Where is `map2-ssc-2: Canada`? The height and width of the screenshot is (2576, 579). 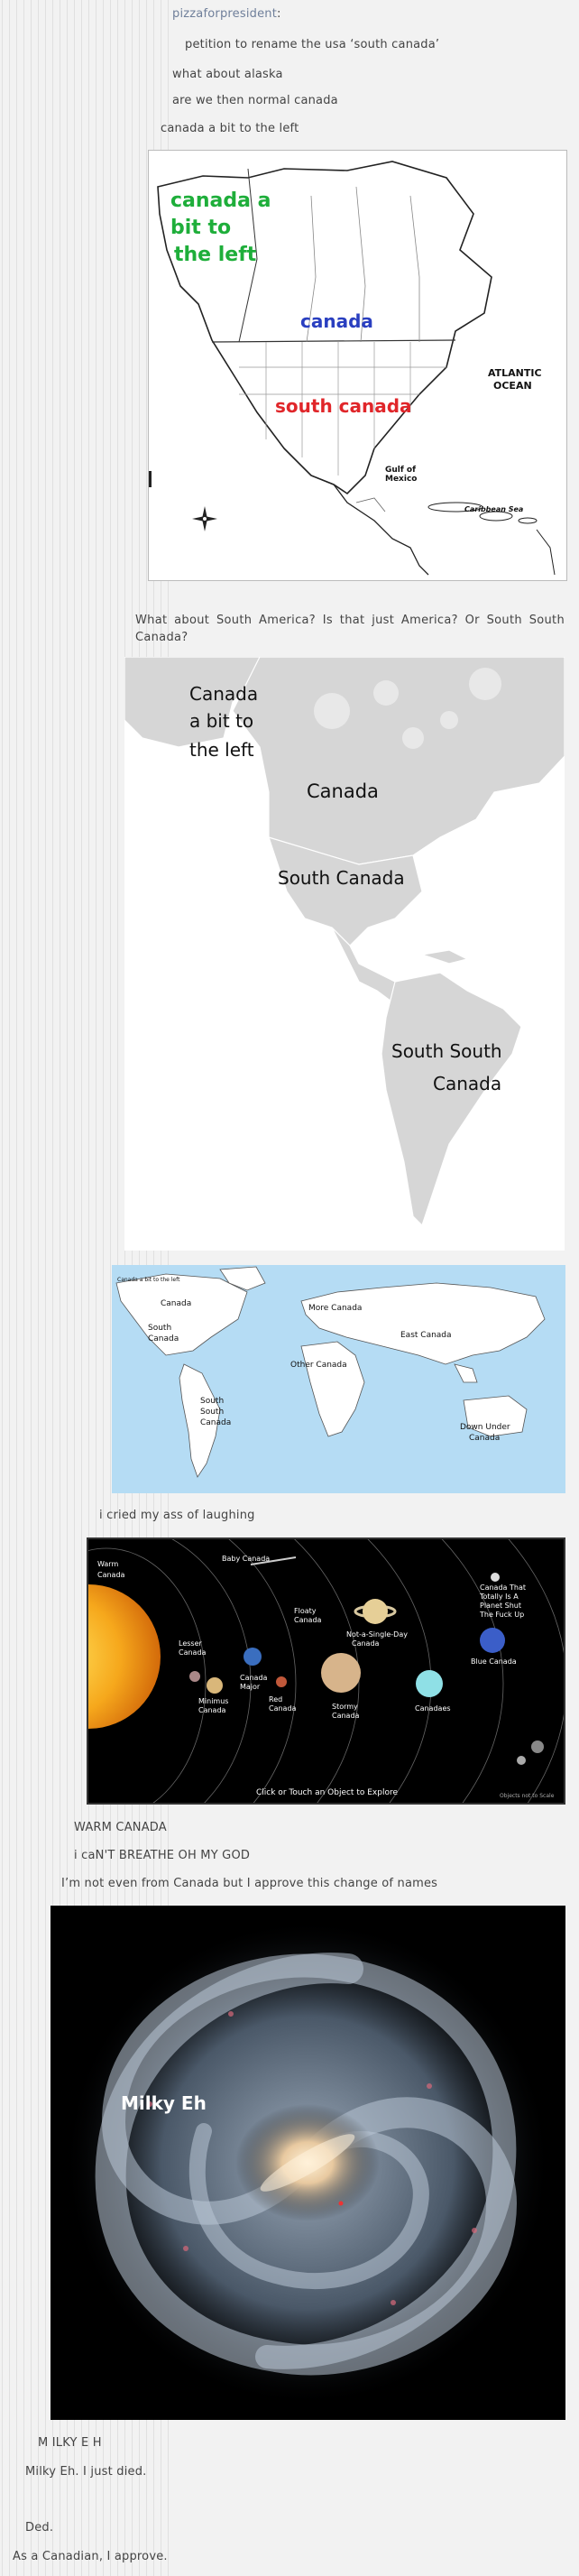 map2-ssc-2: Canada is located at coordinates (467, 1083).